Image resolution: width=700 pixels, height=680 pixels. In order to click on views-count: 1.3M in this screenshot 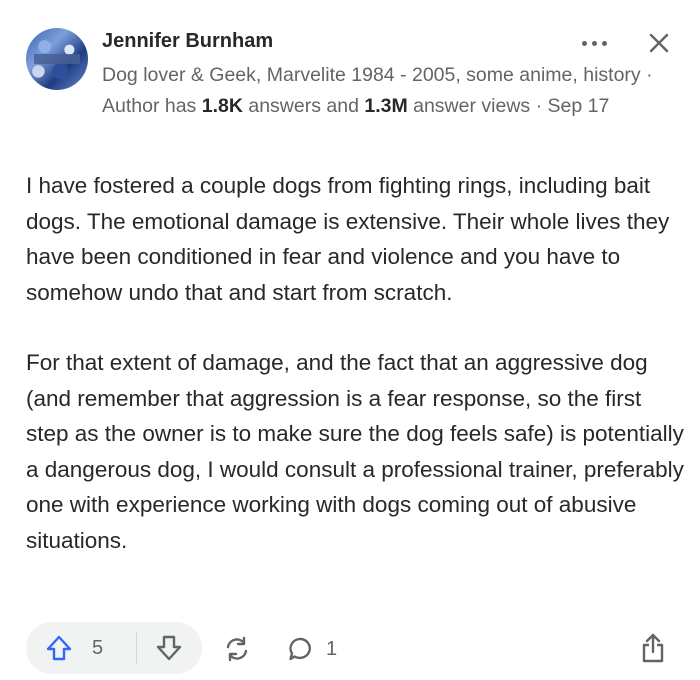, I will do `click(386, 106)`.